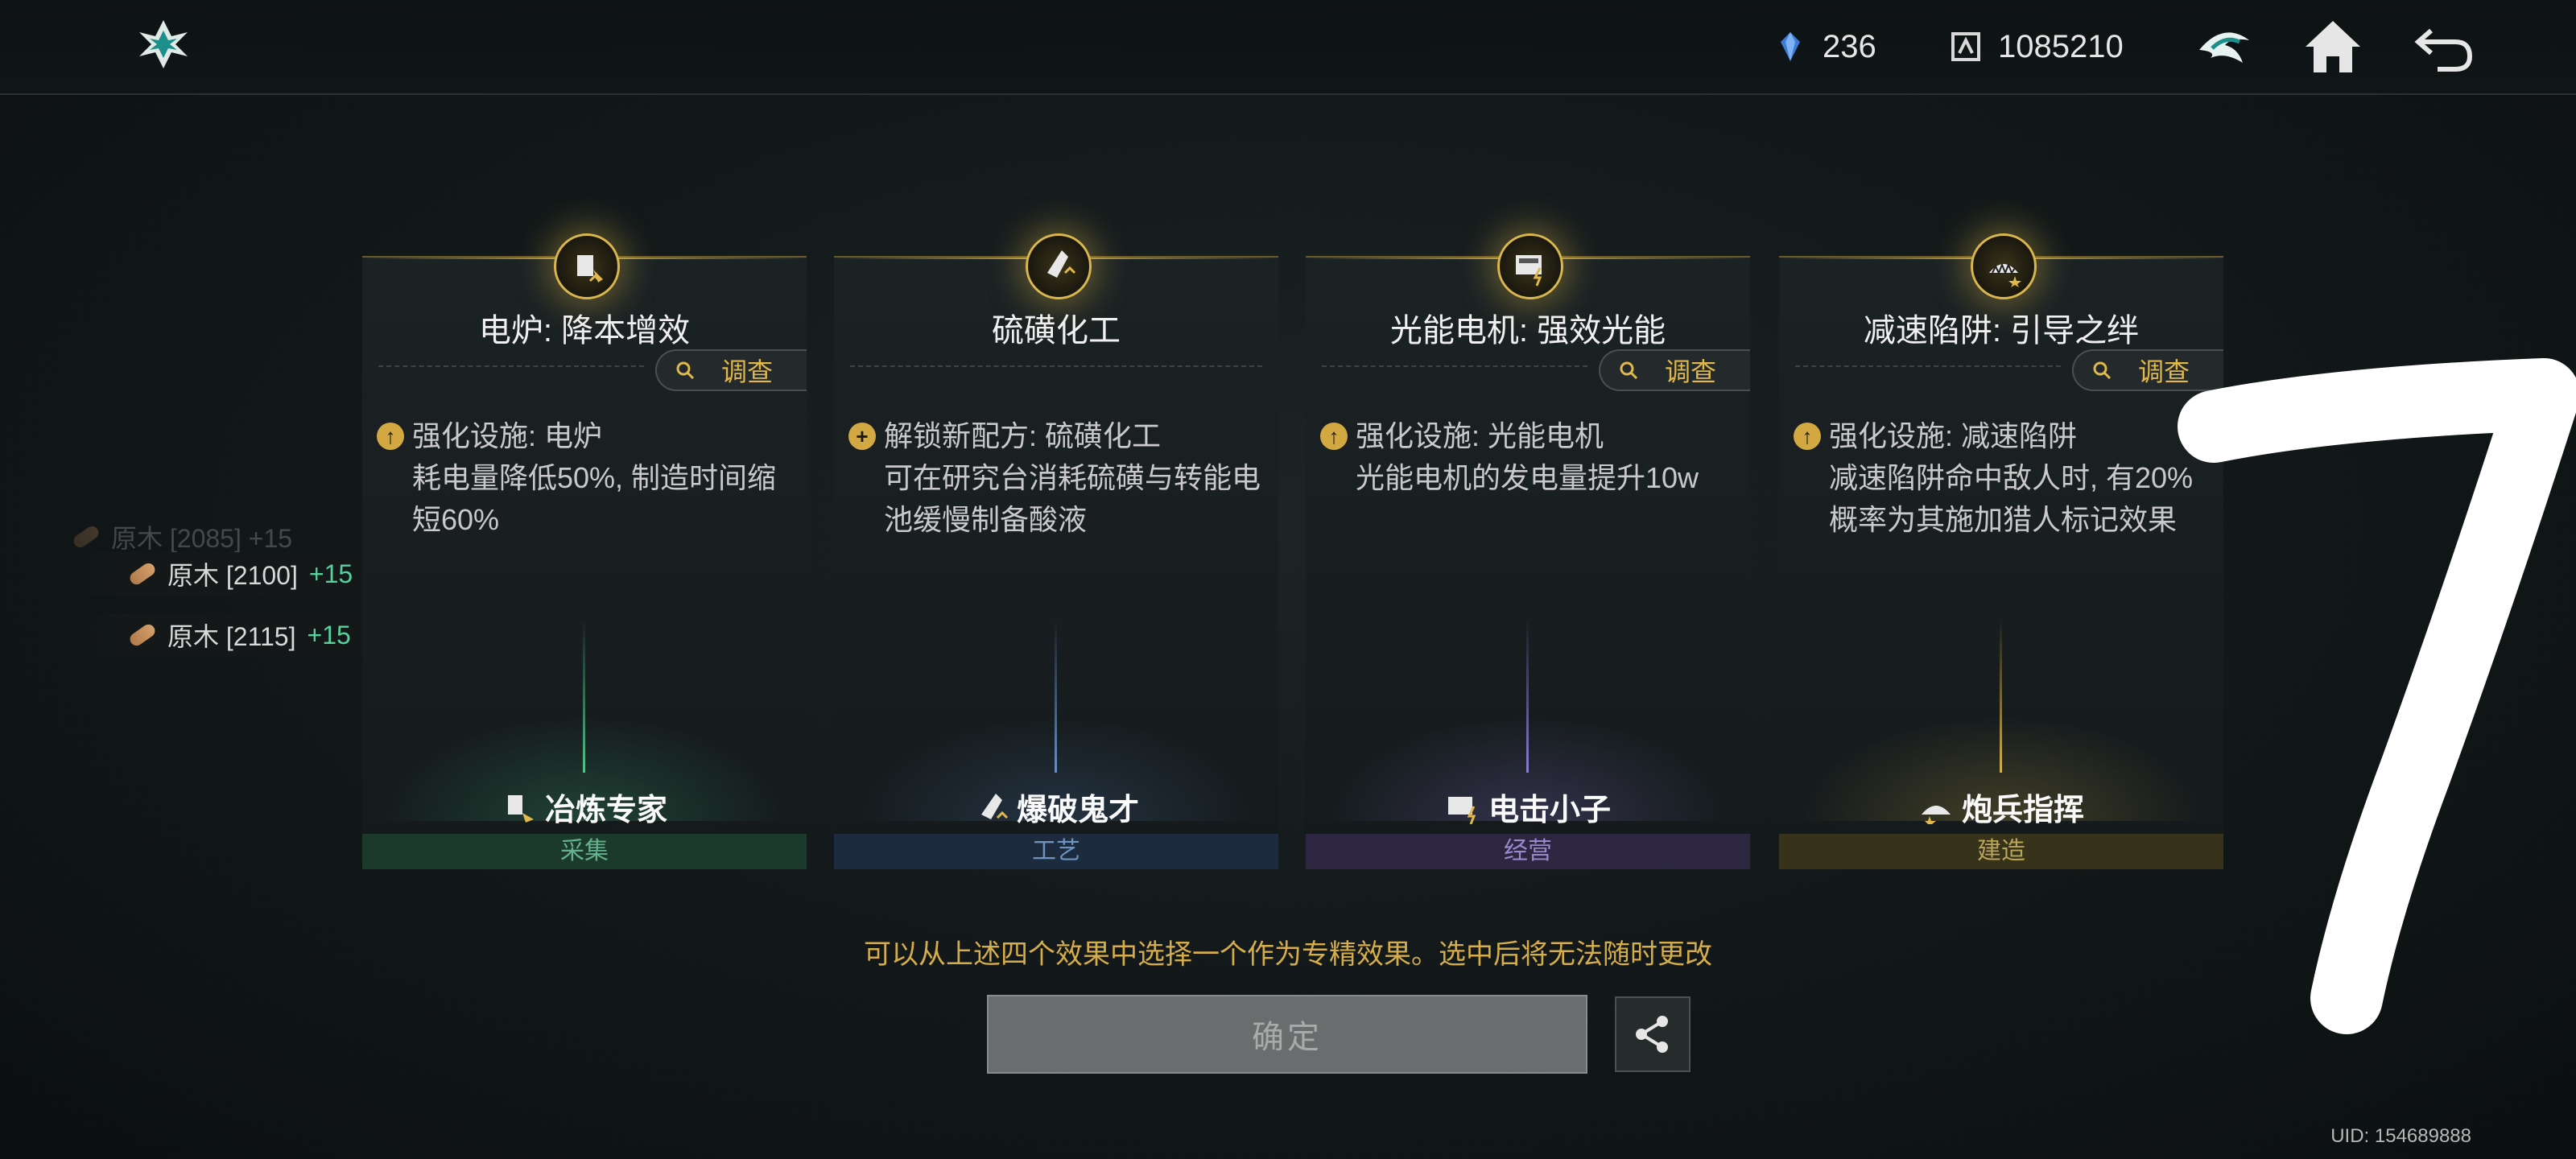 The width and height of the screenshot is (2576, 1159). I want to click on share-icon, so click(1652, 1034).